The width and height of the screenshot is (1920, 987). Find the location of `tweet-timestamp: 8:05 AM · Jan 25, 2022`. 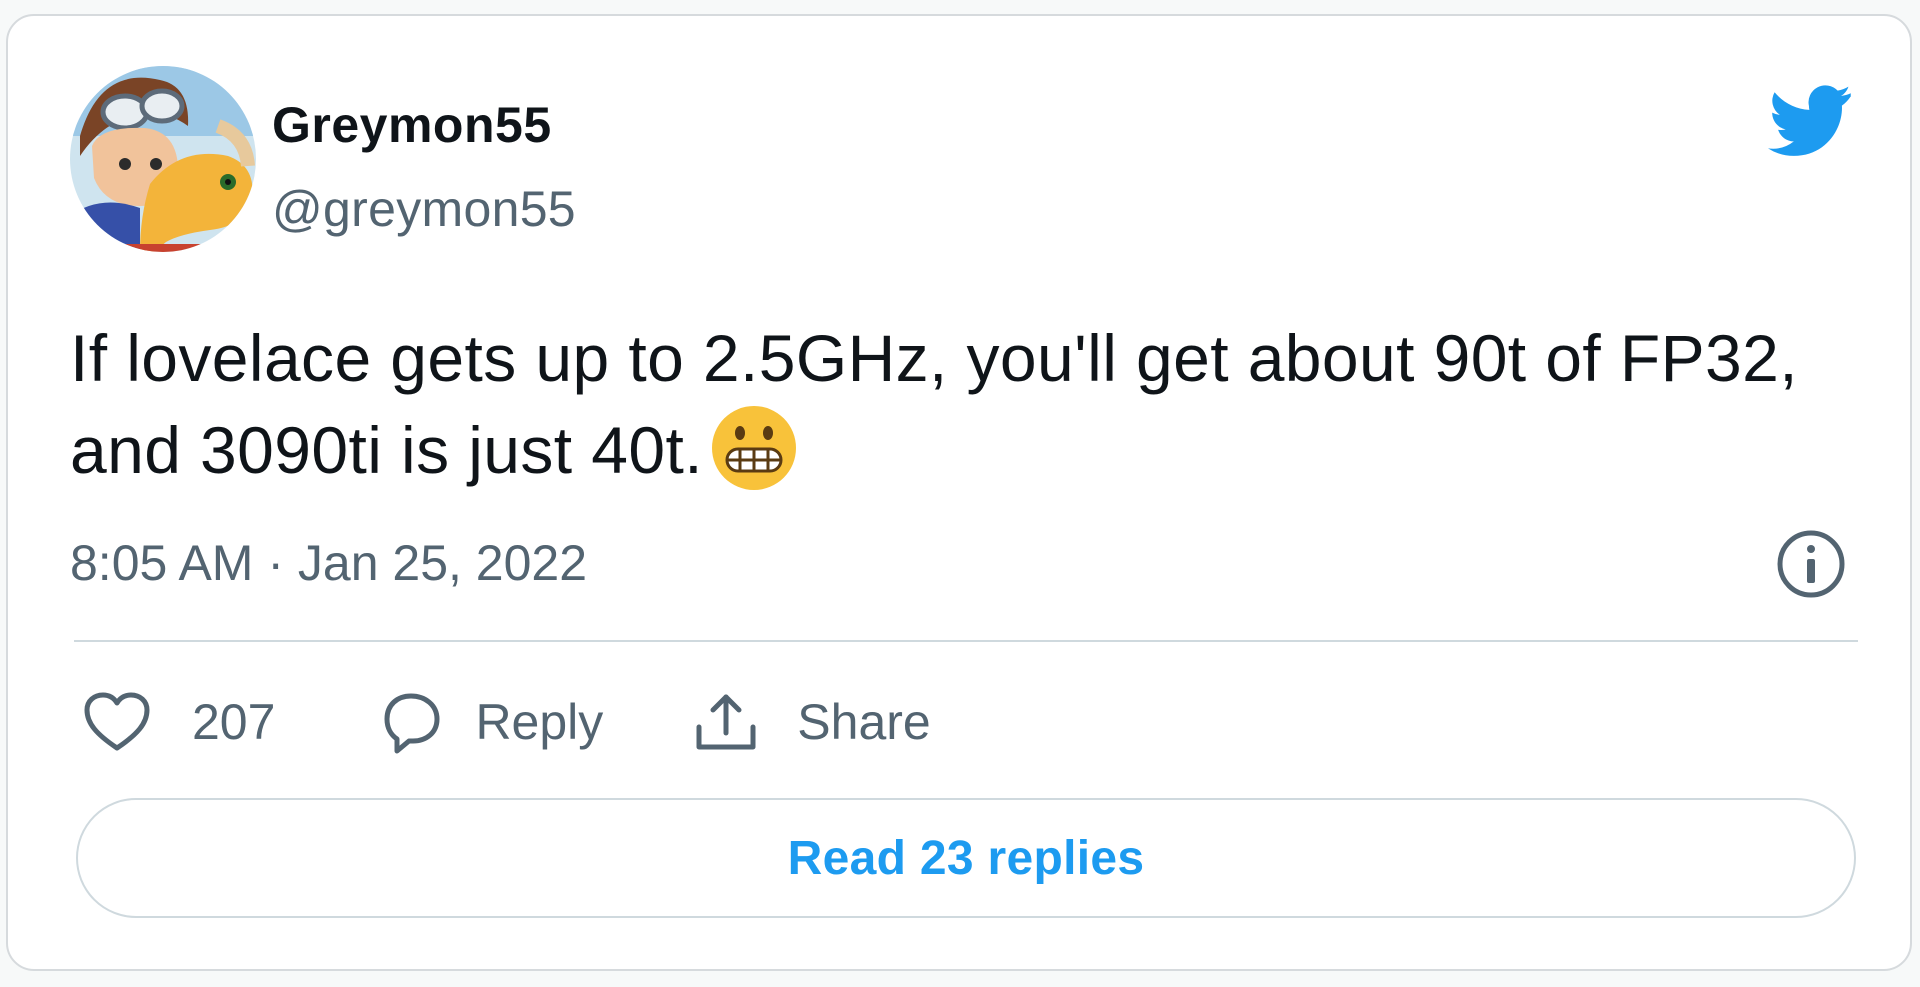

tweet-timestamp: 8:05 AM · Jan 25, 2022 is located at coordinates (328, 563).